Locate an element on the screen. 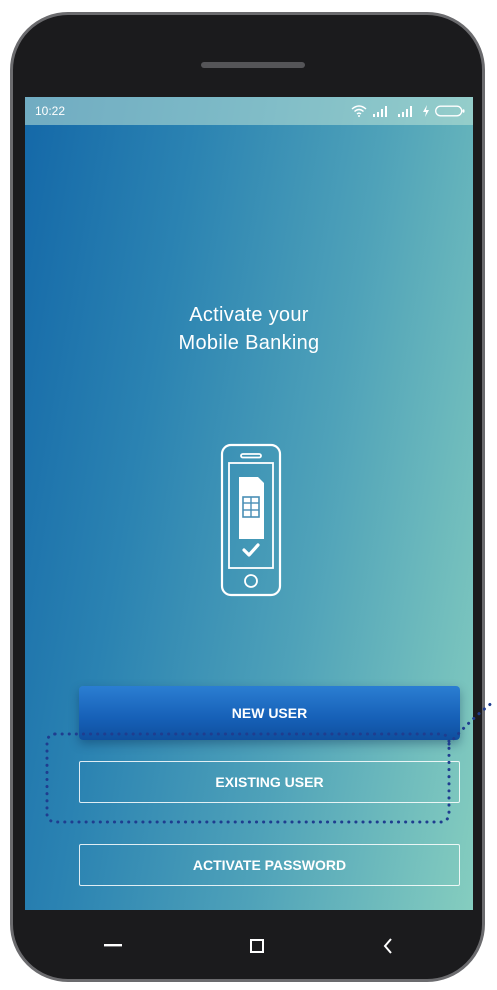  home-square-icon is located at coordinates (257, 946).